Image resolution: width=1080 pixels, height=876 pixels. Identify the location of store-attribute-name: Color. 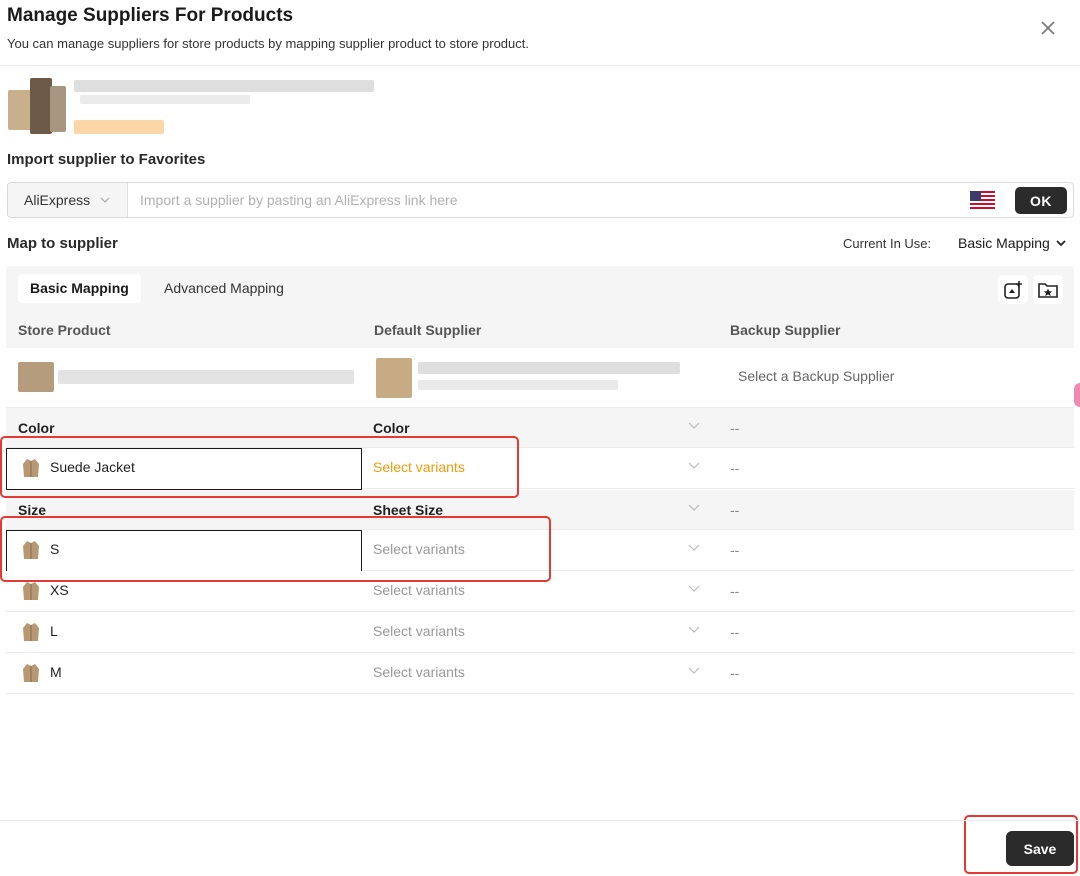
(36, 428).